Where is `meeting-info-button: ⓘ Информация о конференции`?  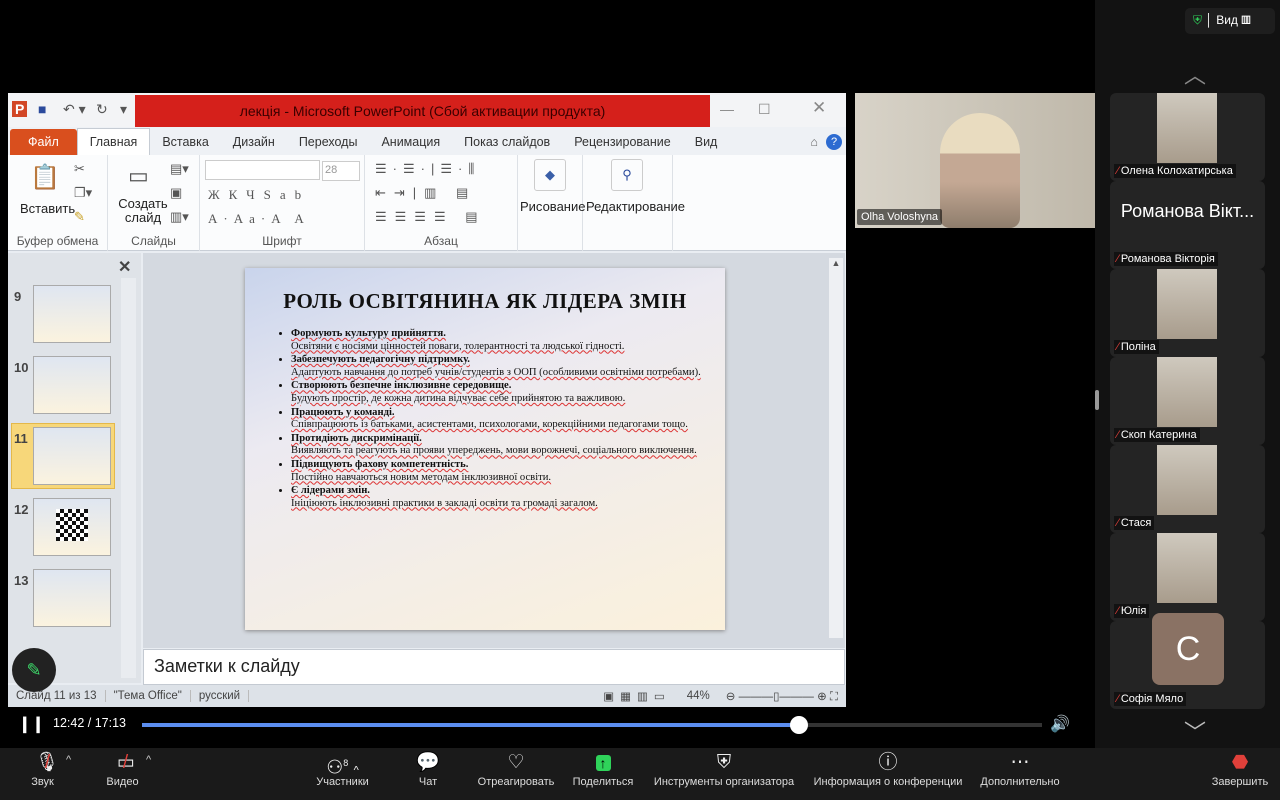
meeting-info-button: ⓘ Информация о конференции is located at coordinates (888, 774).